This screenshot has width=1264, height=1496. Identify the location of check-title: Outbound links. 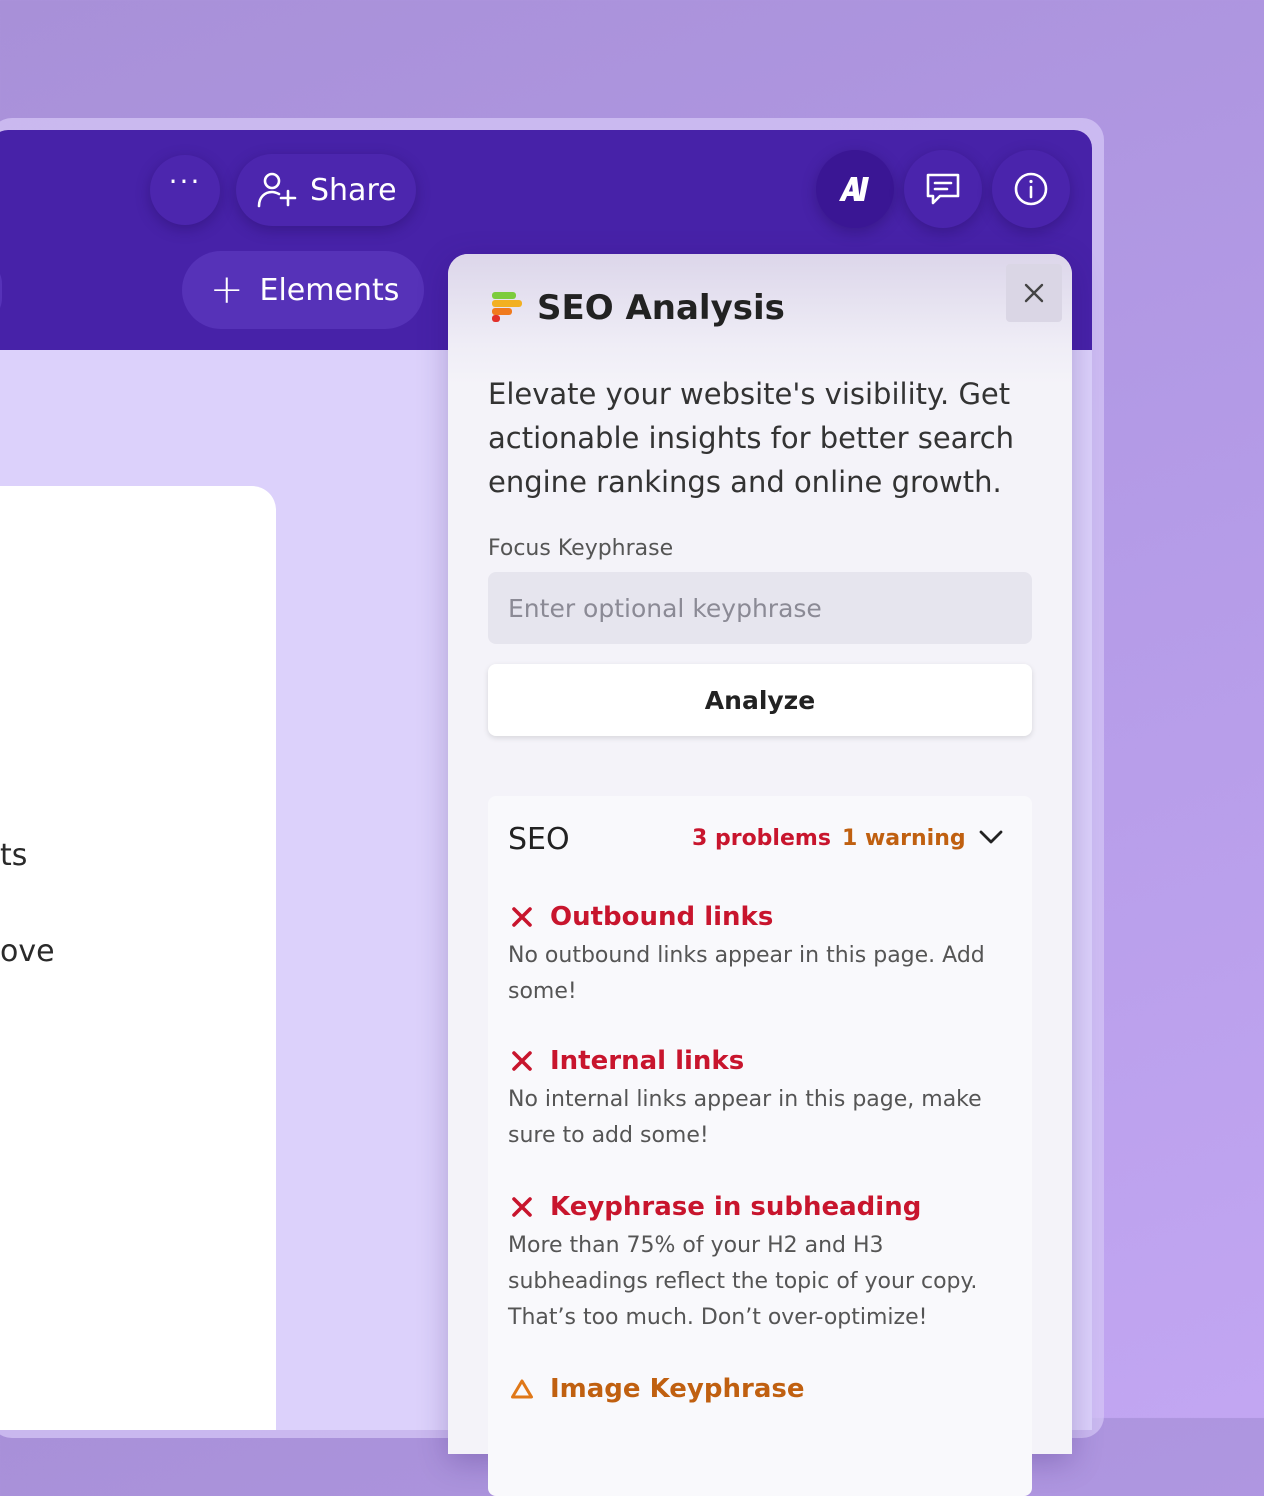
(662, 917).